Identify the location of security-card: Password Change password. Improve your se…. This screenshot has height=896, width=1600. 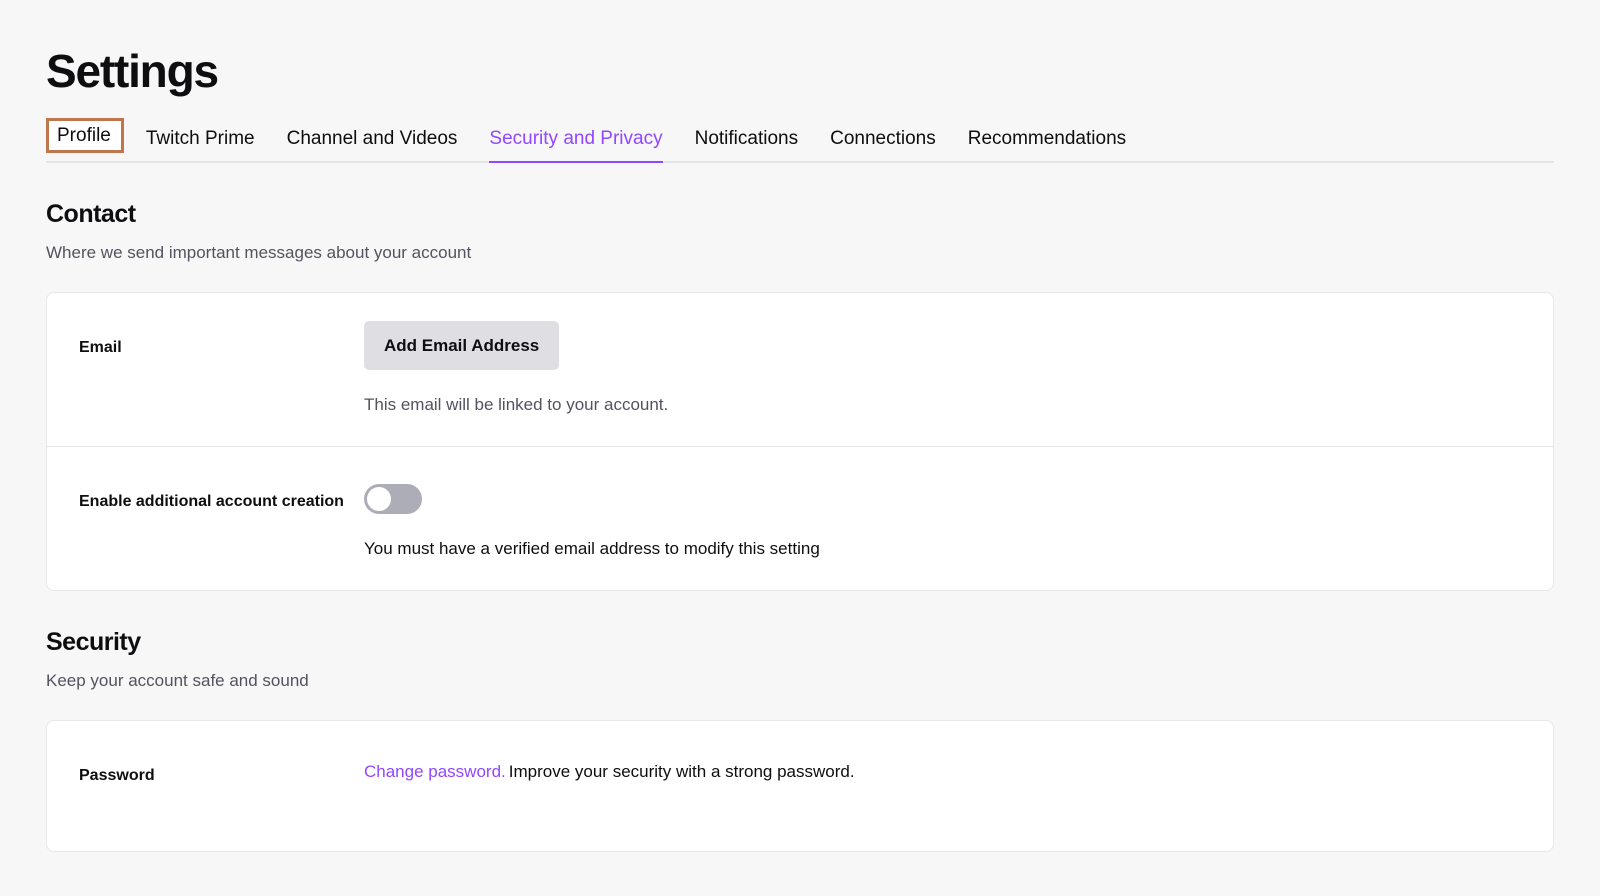
(800, 786).